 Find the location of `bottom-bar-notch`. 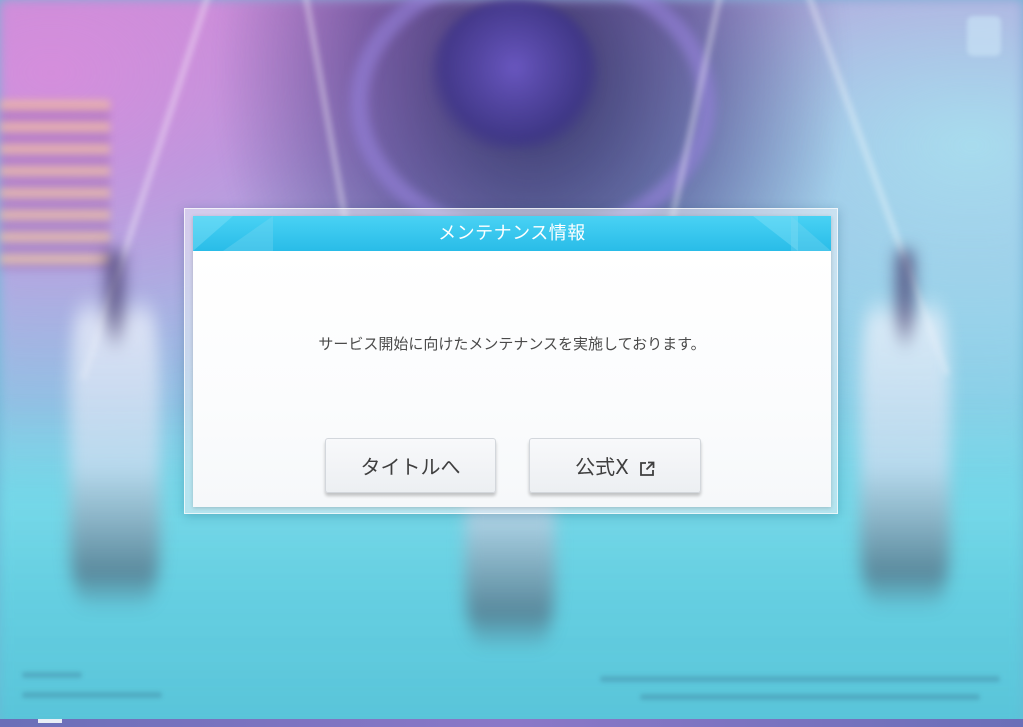

bottom-bar-notch is located at coordinates (50, 721).